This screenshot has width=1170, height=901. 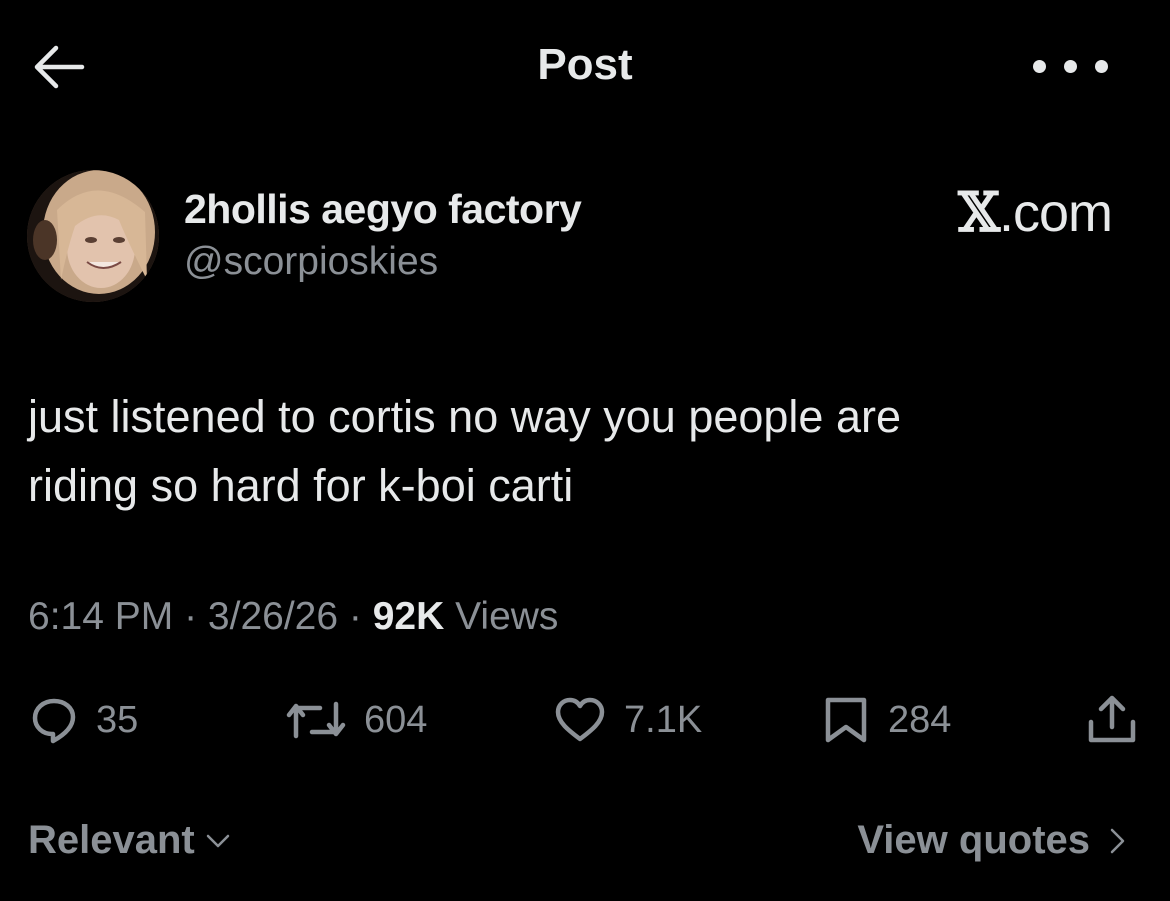 What do you see at coordinates (273, 616) in the screenshot?
I see `post-date: 3/26/26` at bounding box center [273, 616].